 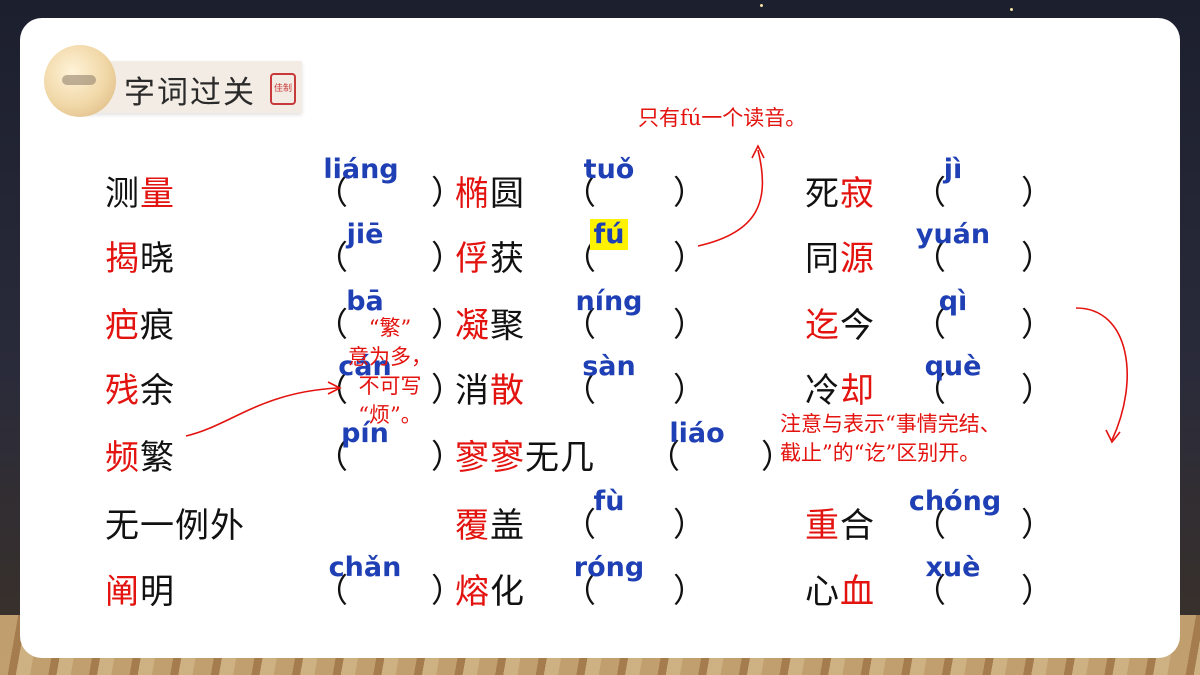 I want to click on pinyin-answer: jì, so click(x=953, y=169).